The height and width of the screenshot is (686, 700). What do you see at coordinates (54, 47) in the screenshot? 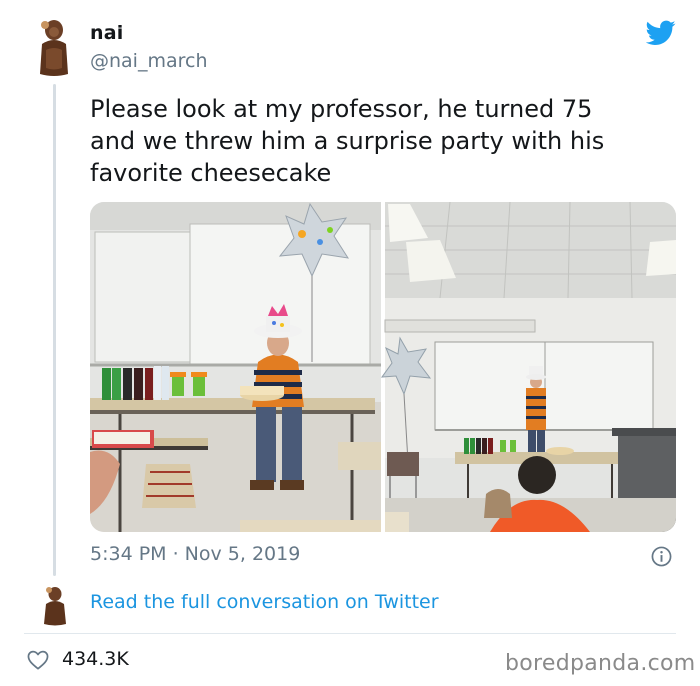
I see `user-avatar` at bounding box center [54, 47].